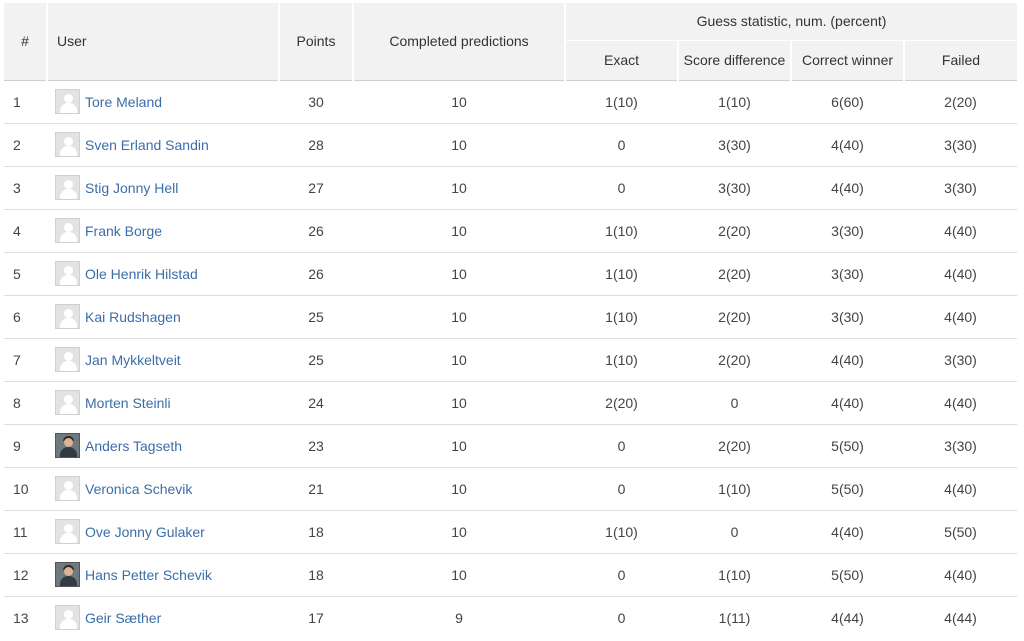 This screenshot has height=641, width=1024. What do you see at coordinates (17, 101) in the screenshot?
I see `rank-cell: 1` at bounding box center [17, 101].